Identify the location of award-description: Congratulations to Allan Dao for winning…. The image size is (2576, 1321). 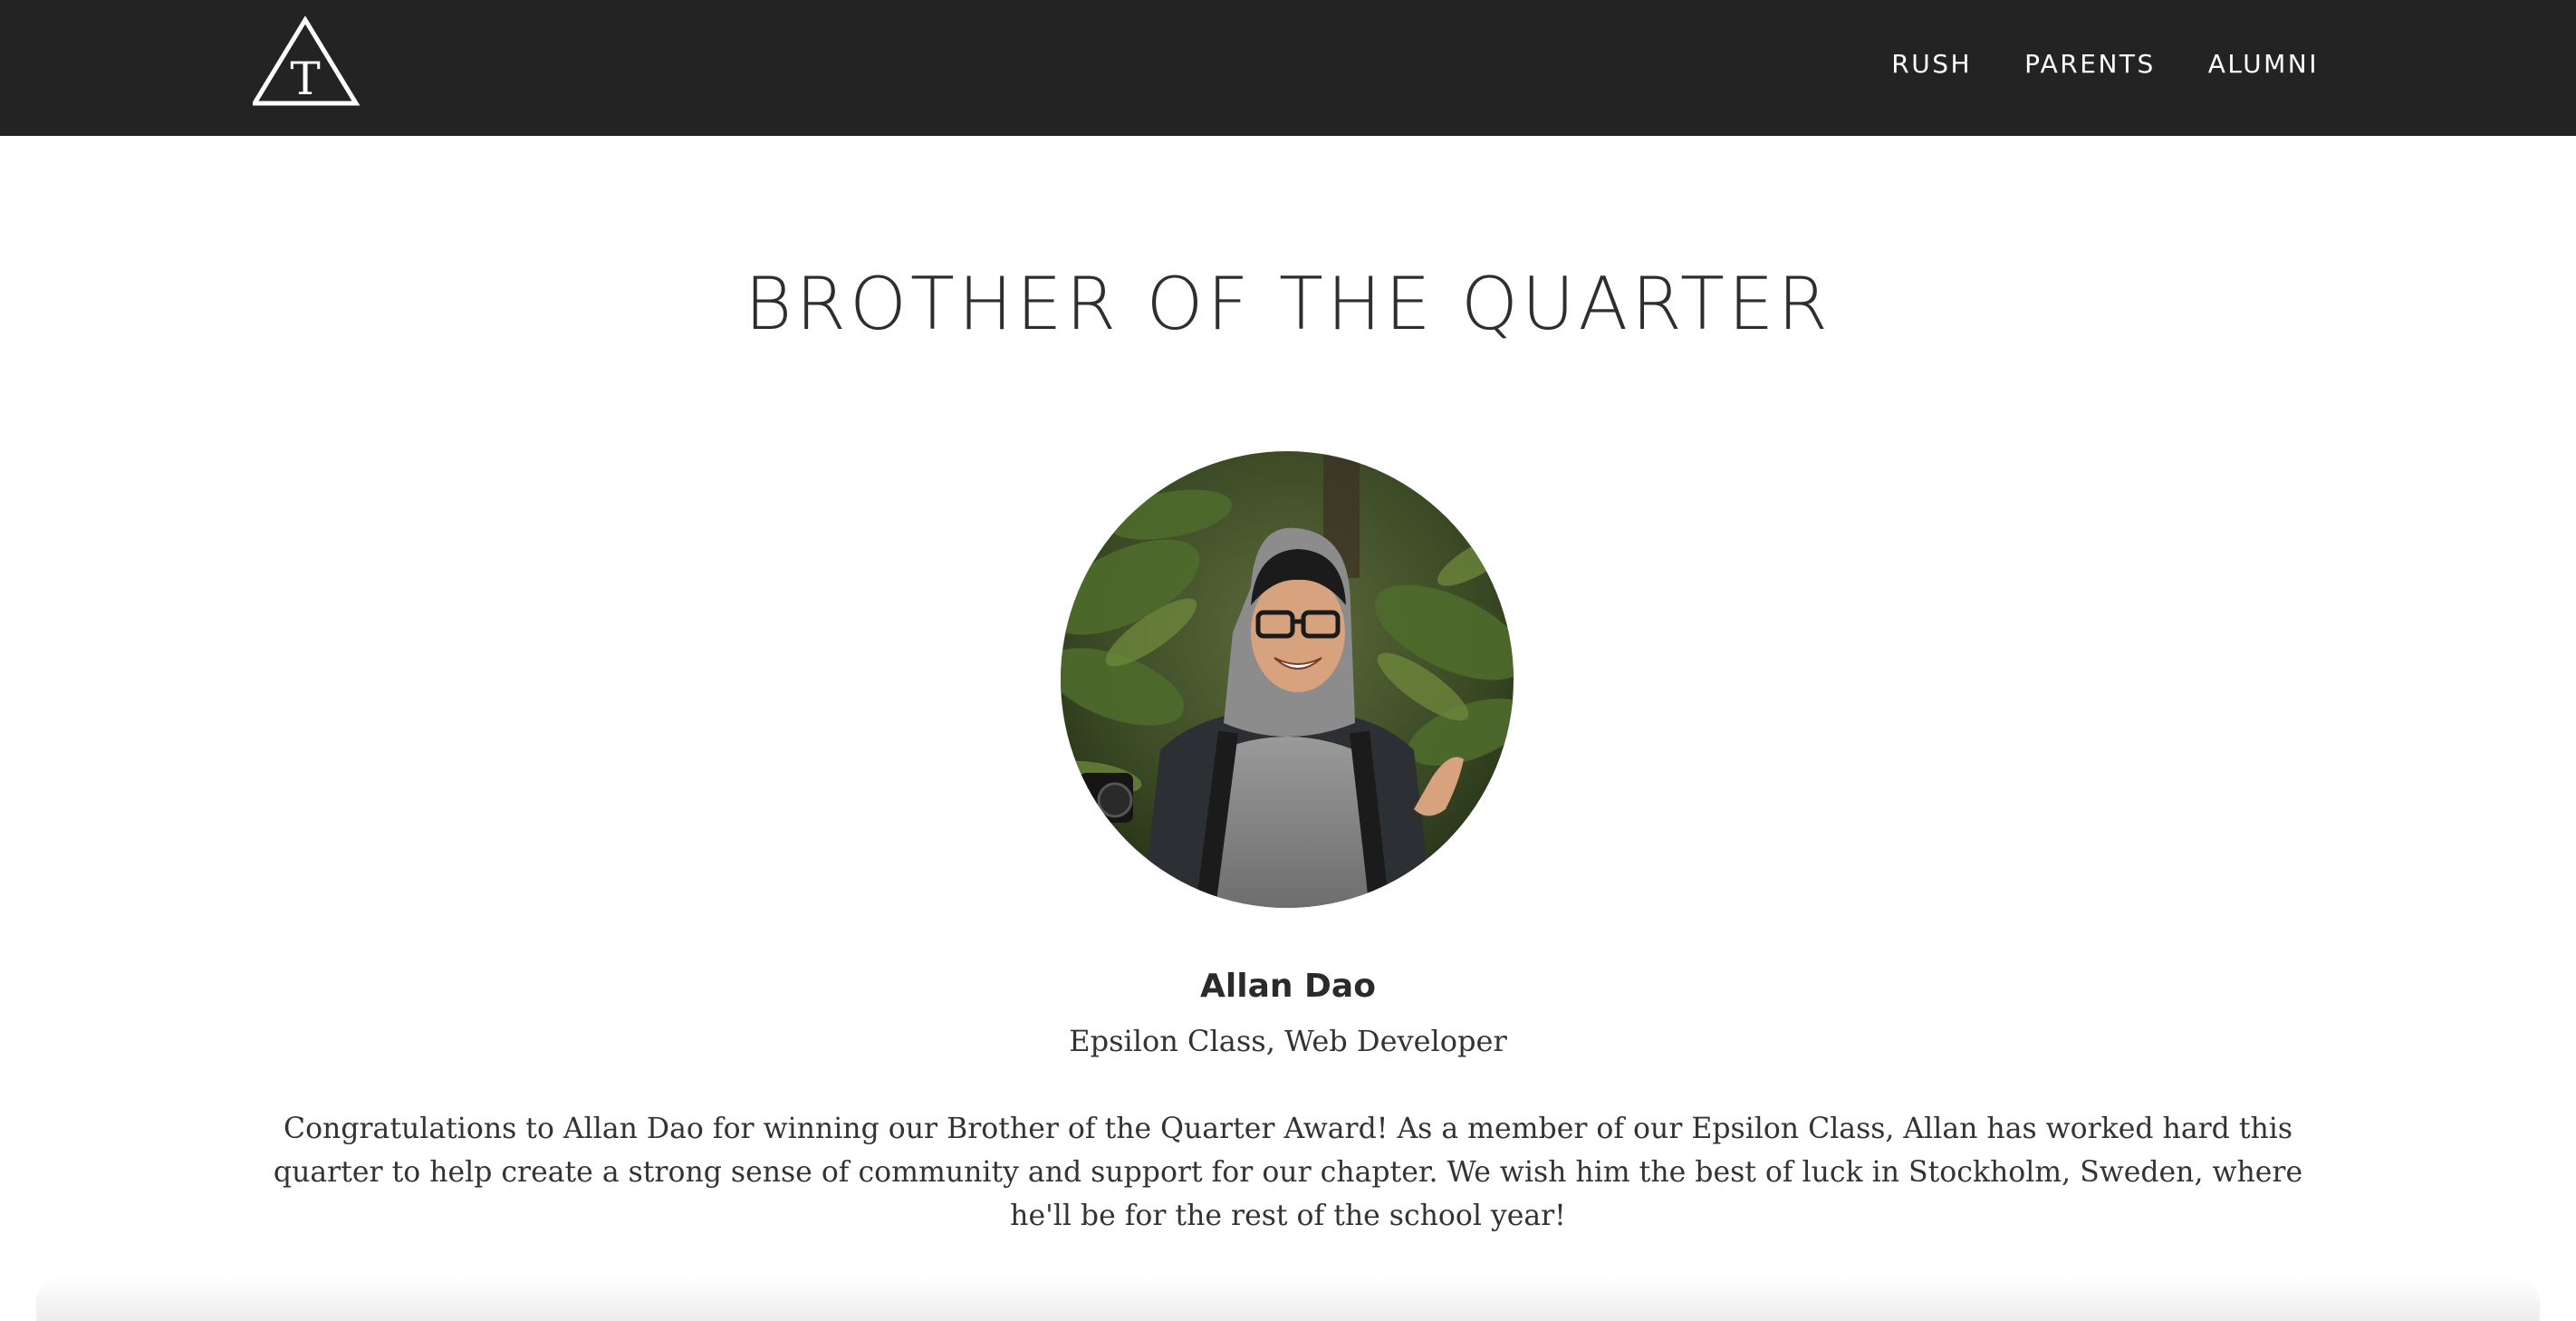
(1288, 1172).